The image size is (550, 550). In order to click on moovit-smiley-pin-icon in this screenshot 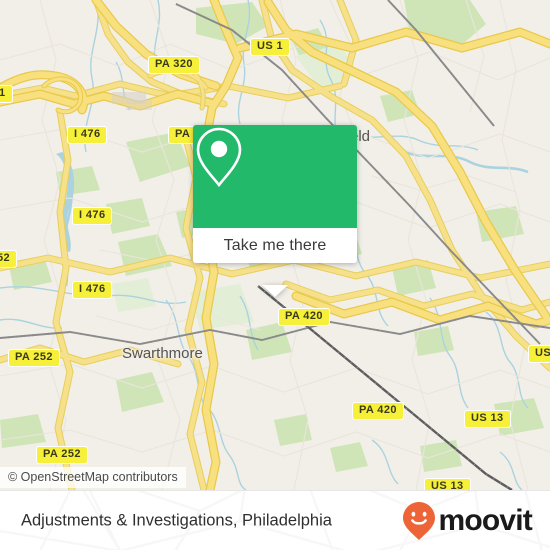, I will do `click(419, 521)`.